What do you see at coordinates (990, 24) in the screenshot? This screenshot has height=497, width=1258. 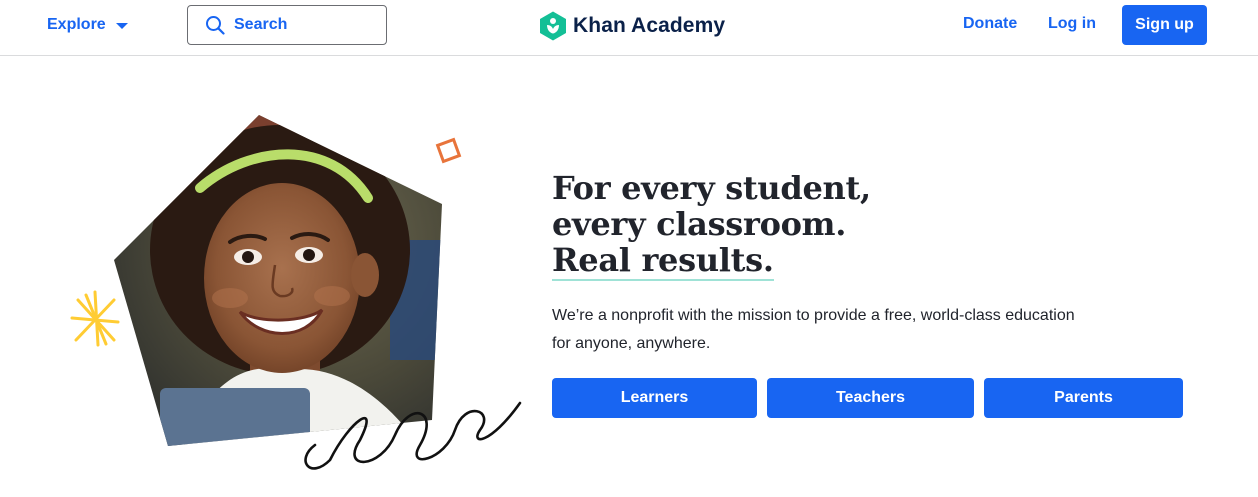 I see `donate-link: Donate` at bounding box center [990, 24].